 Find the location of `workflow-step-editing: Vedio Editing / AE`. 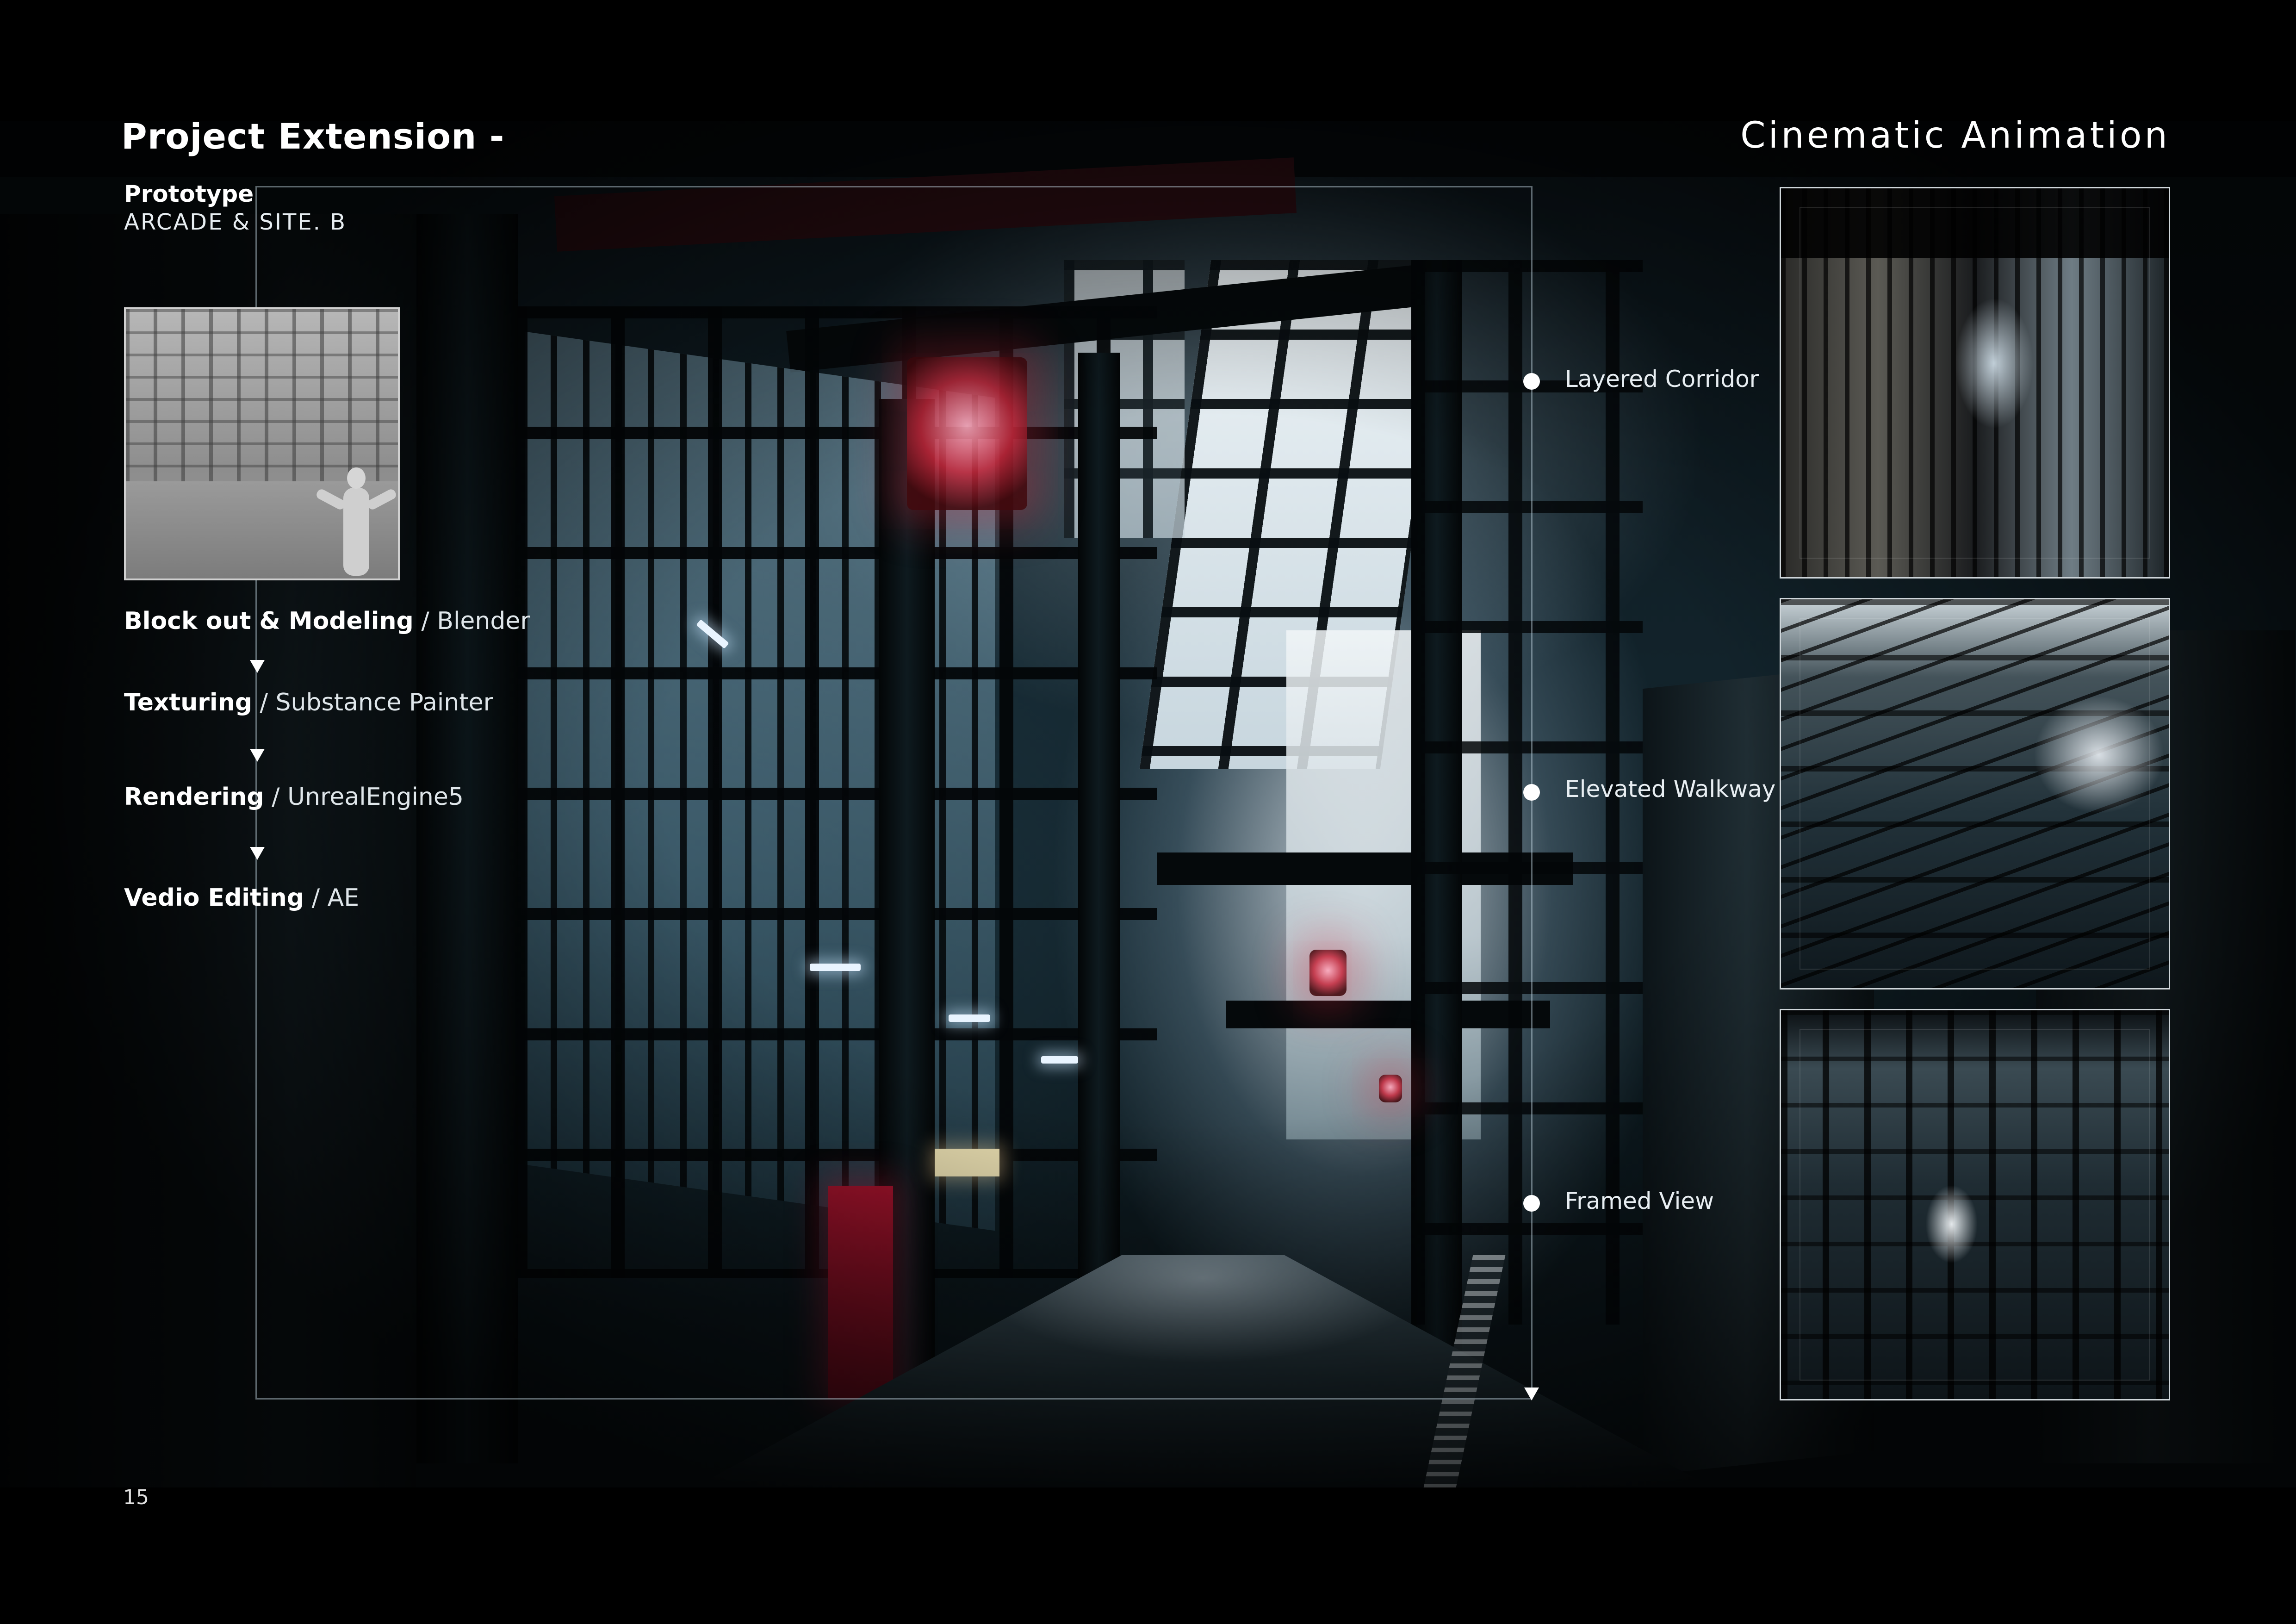

workflow-step-editing: Vedio Editing / AE is located at coordinates (242, 898).